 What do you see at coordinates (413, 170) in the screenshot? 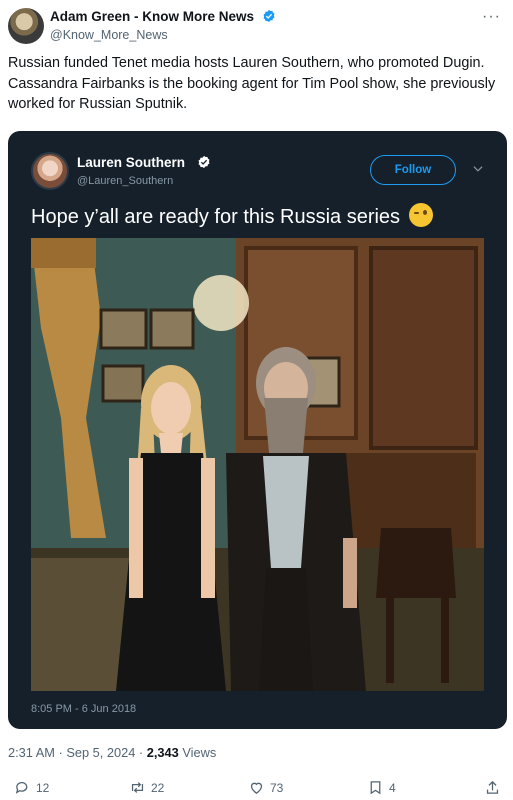
I see `follow-button: Follow` at bounding box center [413, 170].